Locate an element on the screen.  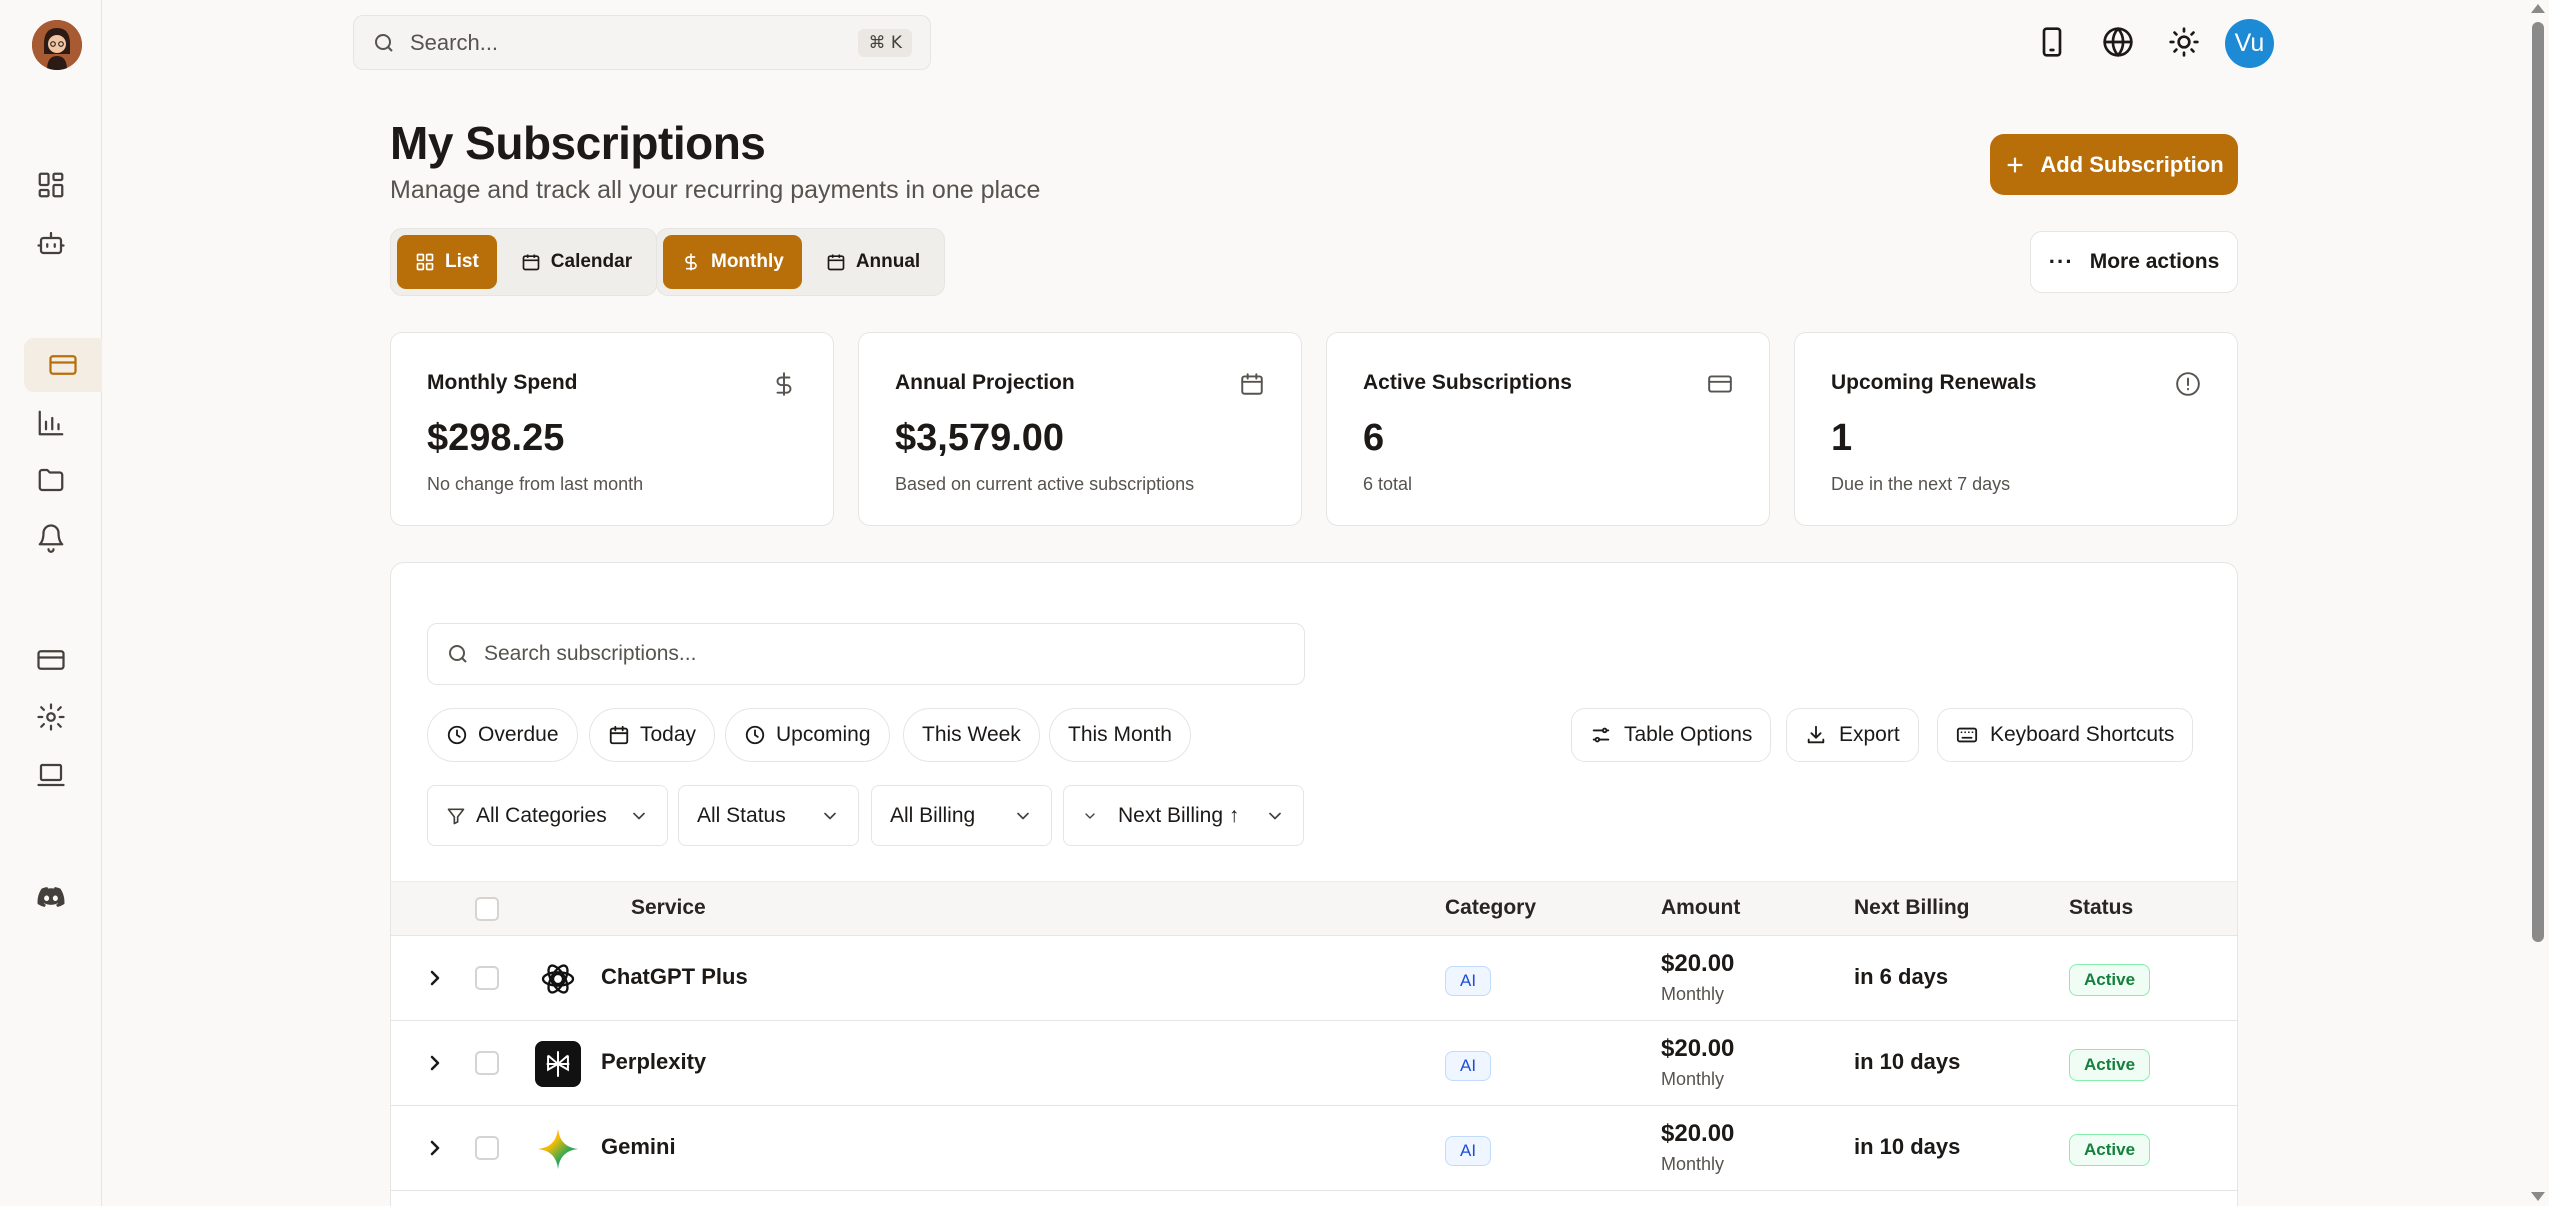
sidebar-folders is located at coordinates (51, 480).